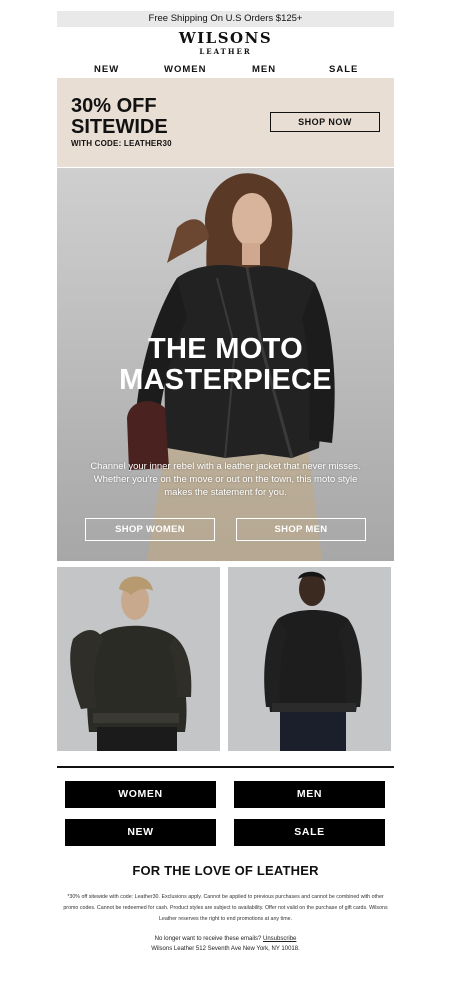 The image size is (450, 983). I want to click on category-women-button: WOMEN, so click(140, 794).